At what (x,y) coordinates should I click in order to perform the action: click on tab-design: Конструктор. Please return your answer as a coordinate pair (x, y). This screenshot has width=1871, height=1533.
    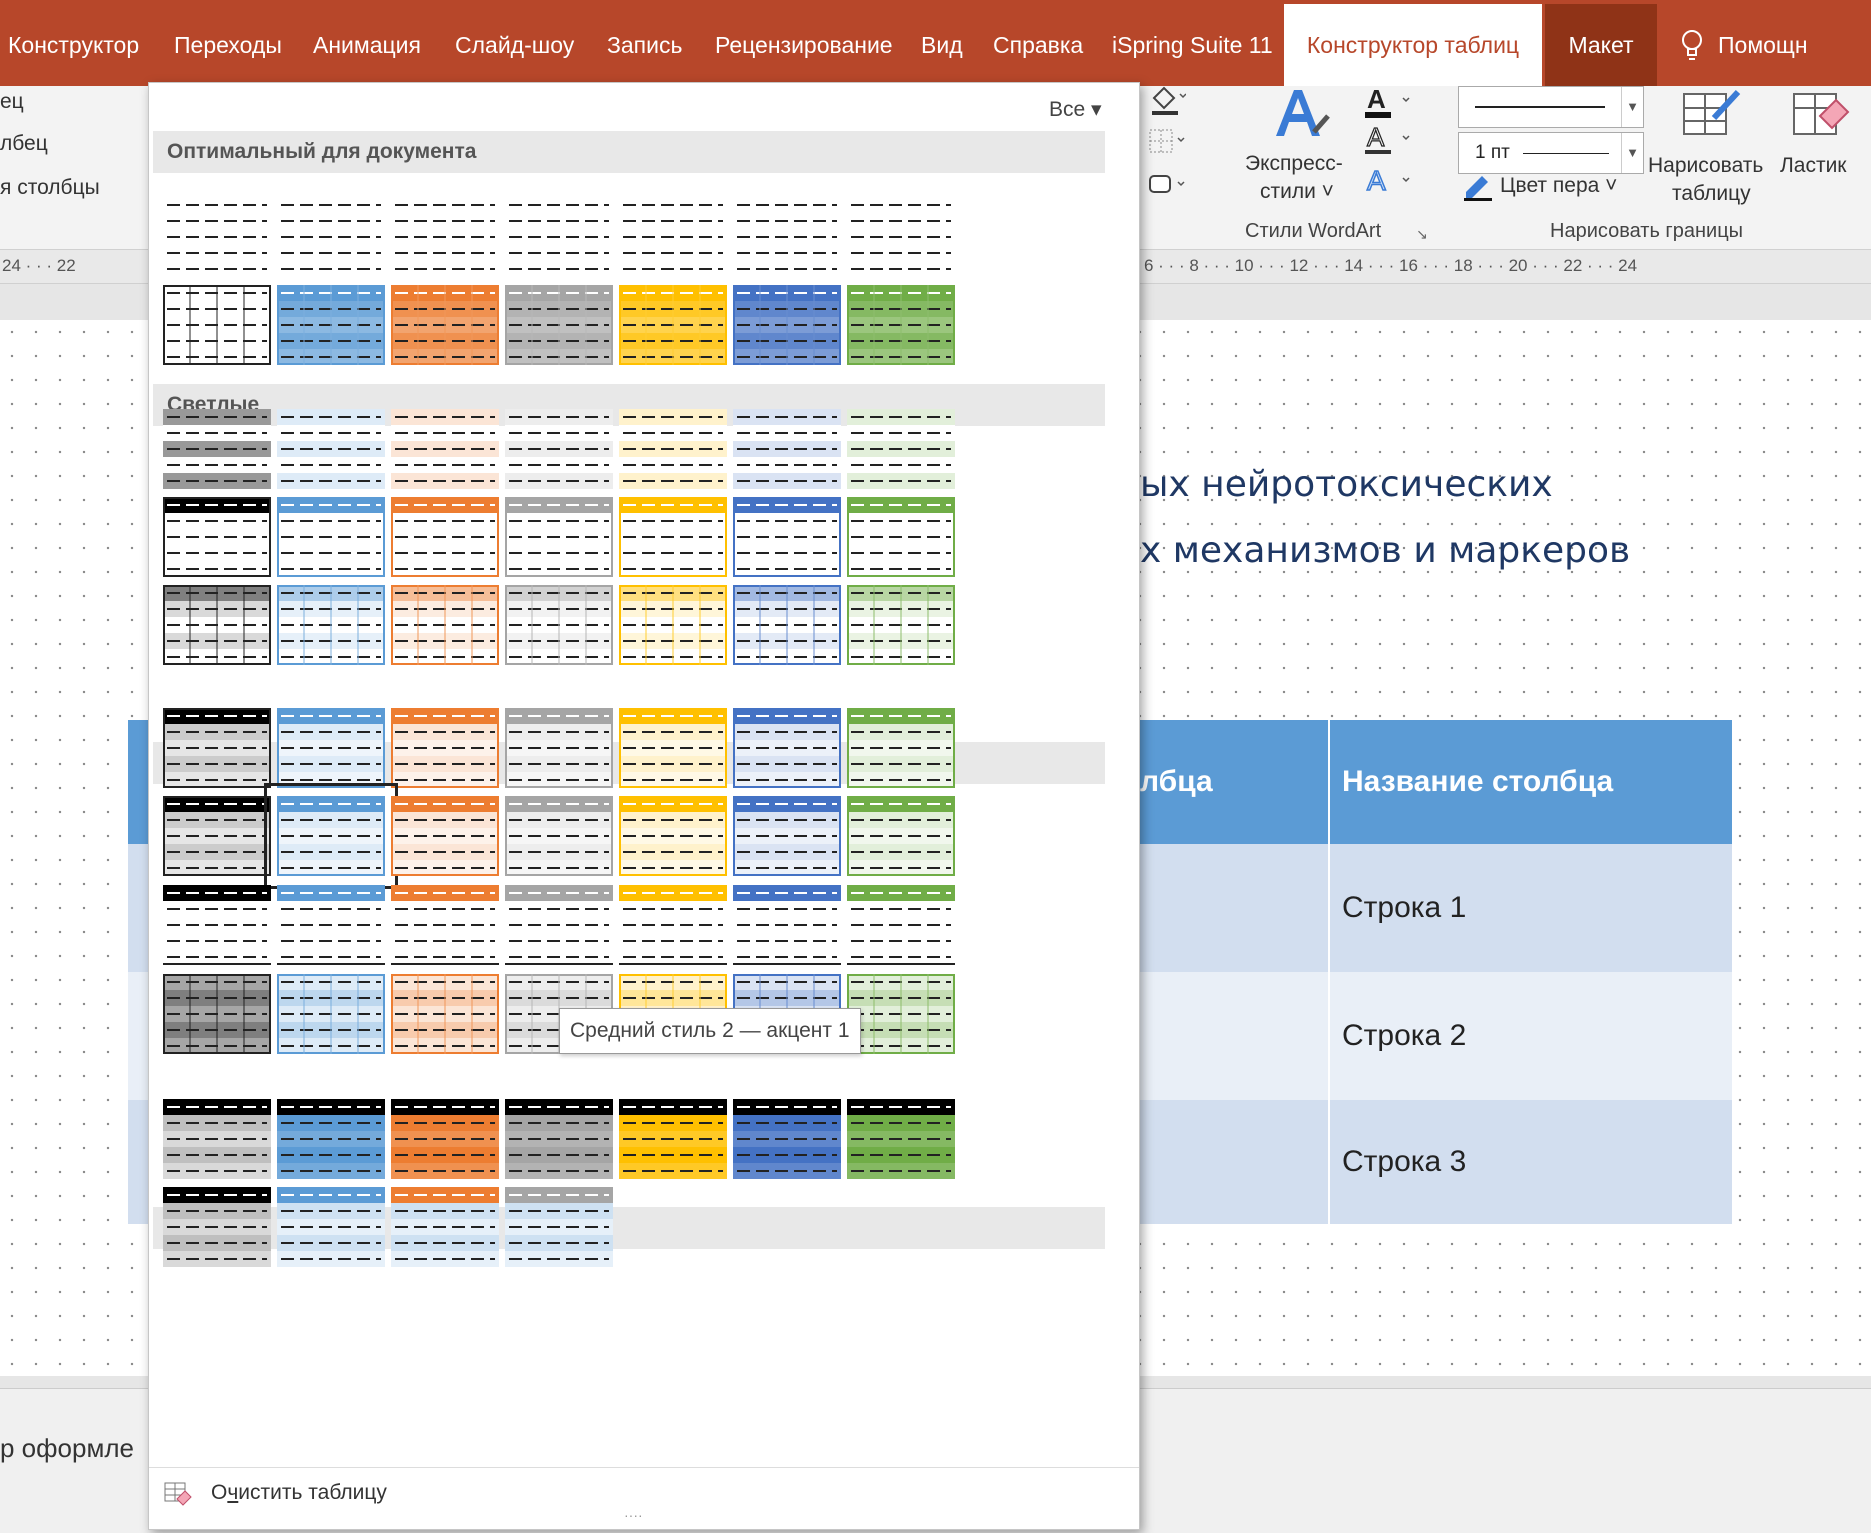
    Looking at the image, I should click on (73, 45).